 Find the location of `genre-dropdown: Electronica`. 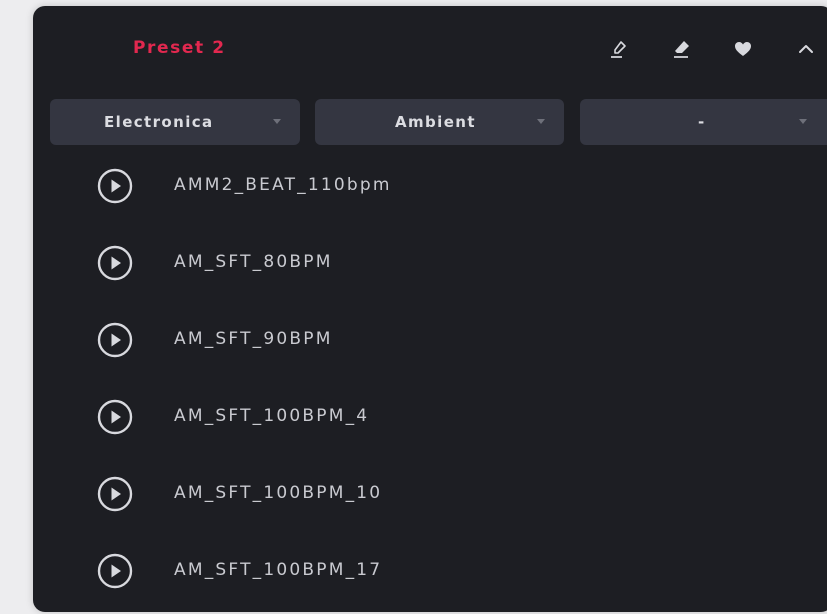

genre-dropdown: Electronica is located at coordinates (175, 122).